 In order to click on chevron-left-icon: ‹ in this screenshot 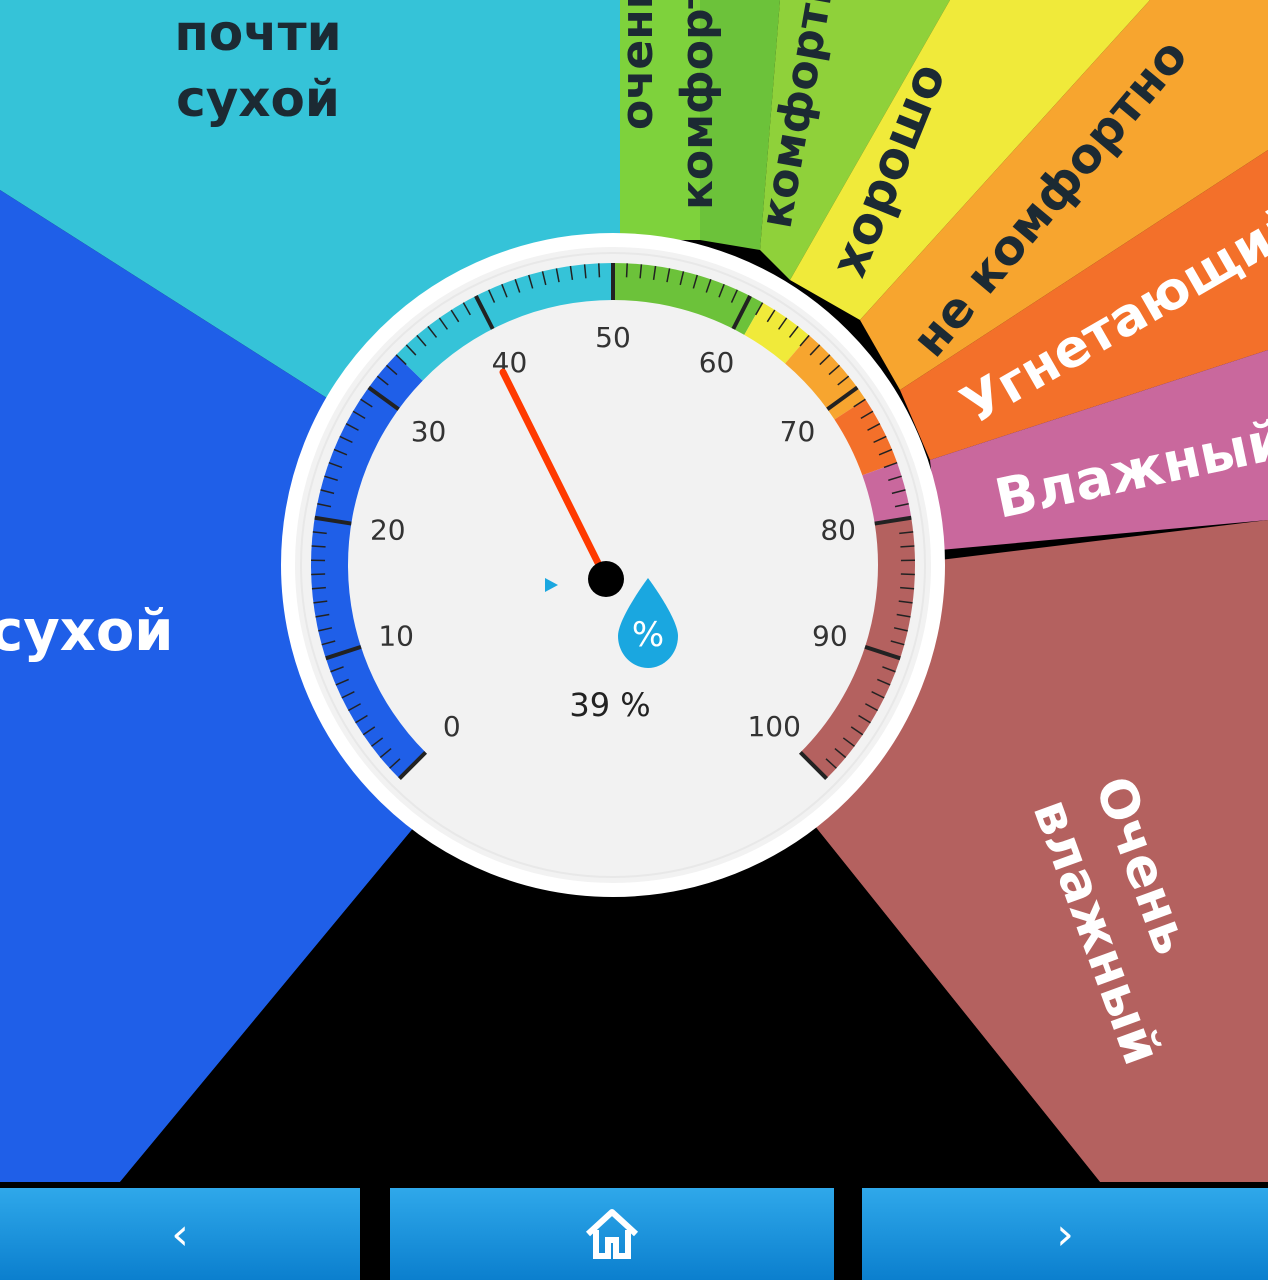, I will do `click(180, 1234)`.